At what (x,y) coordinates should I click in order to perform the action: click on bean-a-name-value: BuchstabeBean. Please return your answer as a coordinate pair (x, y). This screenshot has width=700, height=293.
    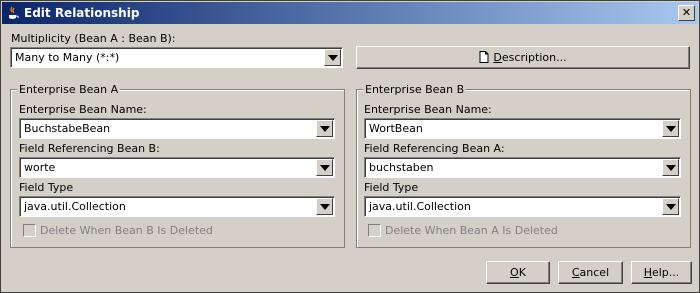
    Looking at the image, I should click on (67, 128).